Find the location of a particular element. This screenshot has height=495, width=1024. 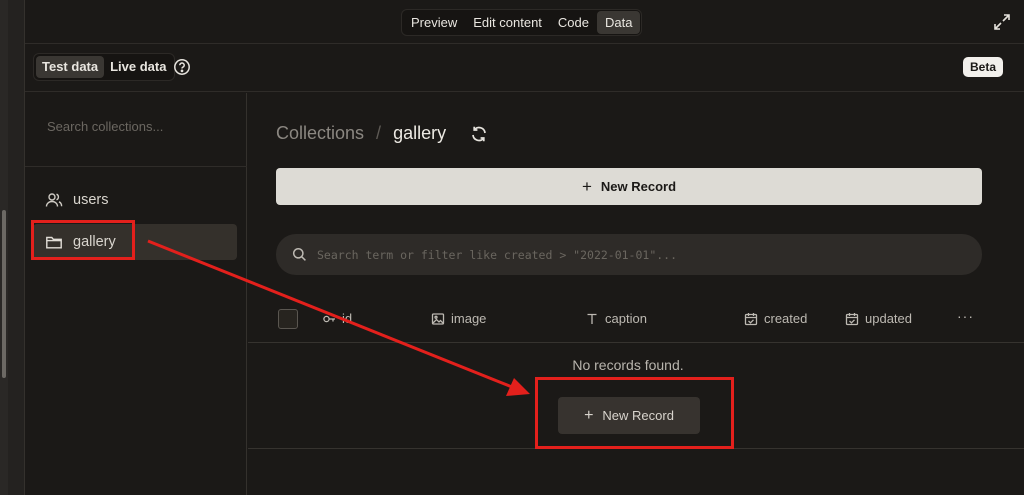

data-mode-toggle: Test data Live data is located at coordinates (104, 67).